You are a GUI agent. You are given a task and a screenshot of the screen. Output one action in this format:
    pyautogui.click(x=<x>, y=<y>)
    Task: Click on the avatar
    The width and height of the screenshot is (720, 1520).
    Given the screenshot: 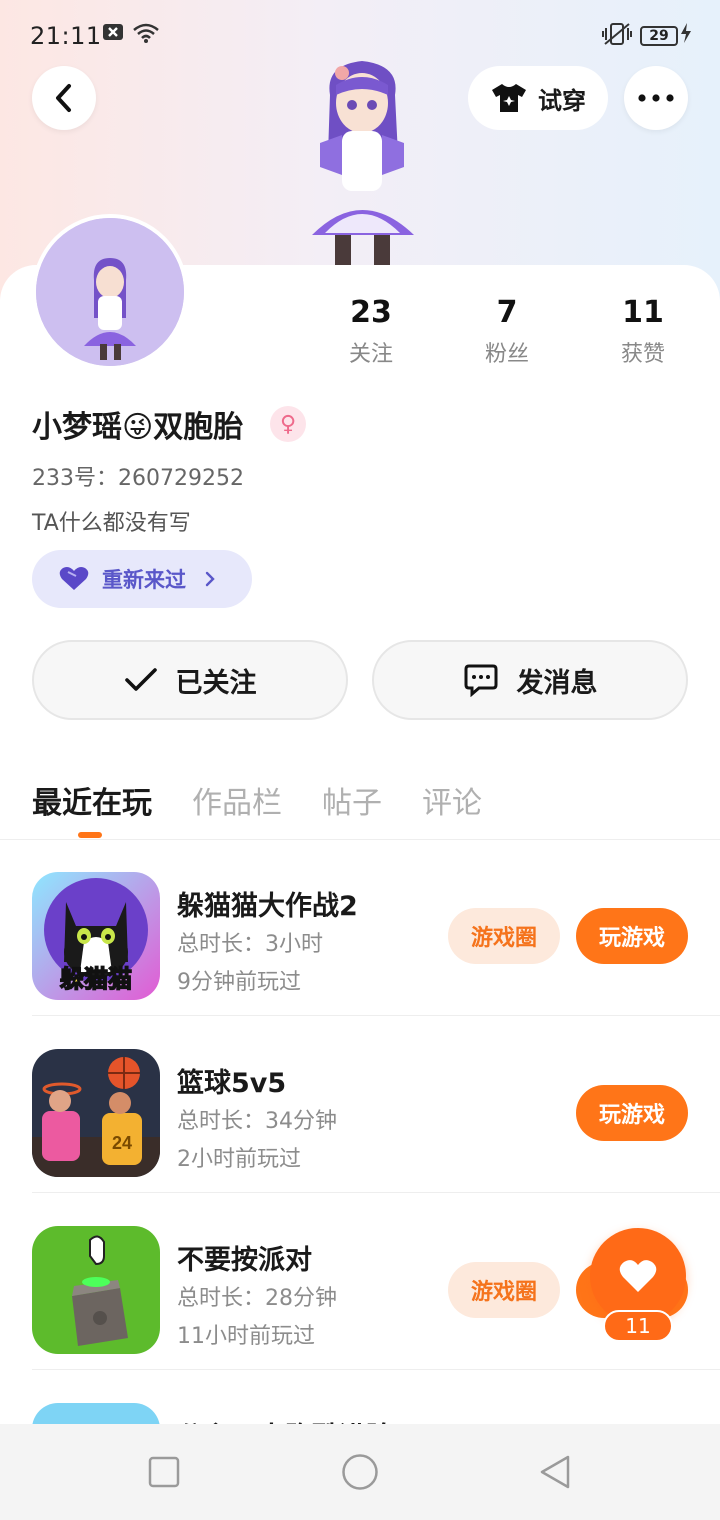 What is the action you would take?
    pyautogui.click(x=110, y=292)
    